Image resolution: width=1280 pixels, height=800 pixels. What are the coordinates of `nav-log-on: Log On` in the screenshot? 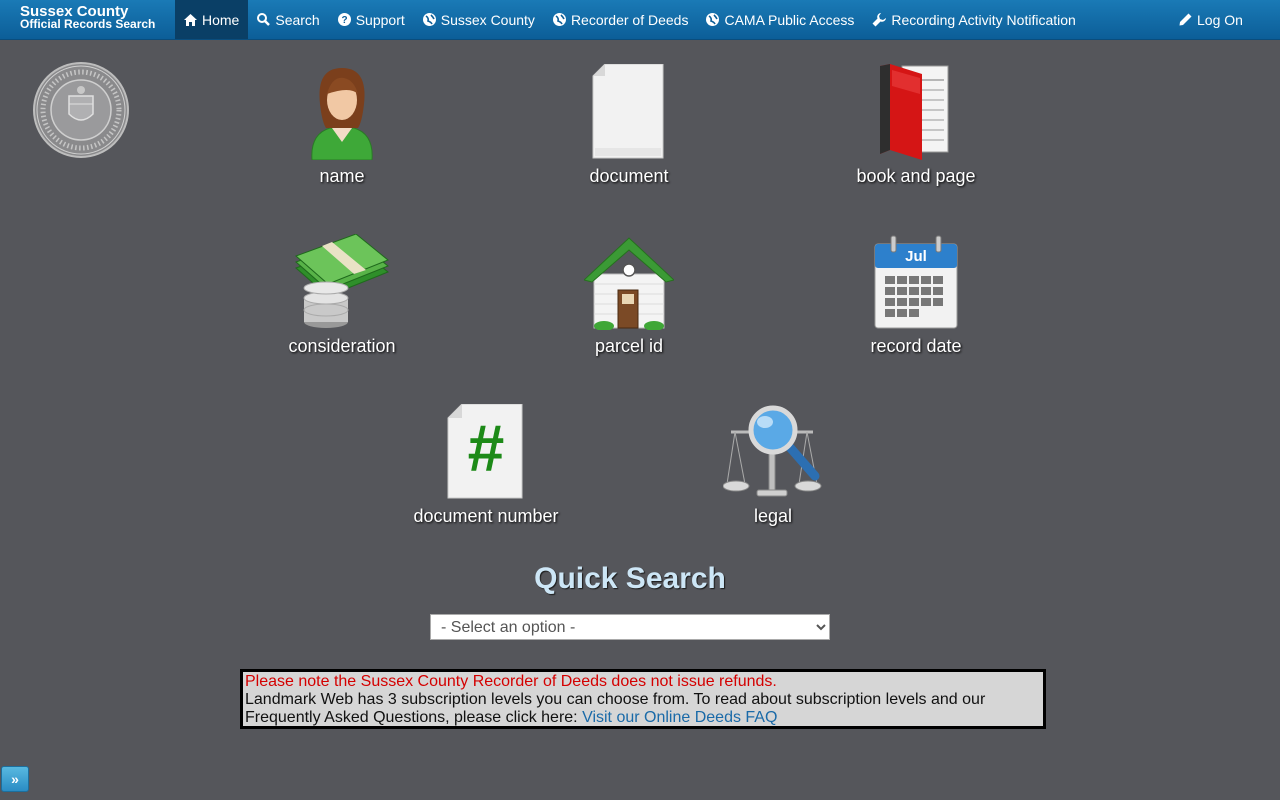 It's located at (1211, 19).